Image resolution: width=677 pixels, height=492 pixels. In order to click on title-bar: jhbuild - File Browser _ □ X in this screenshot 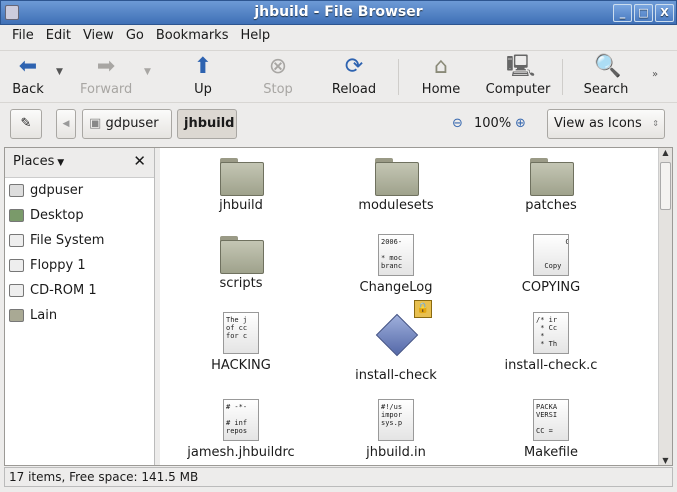, I will do `click(338, 12)`.